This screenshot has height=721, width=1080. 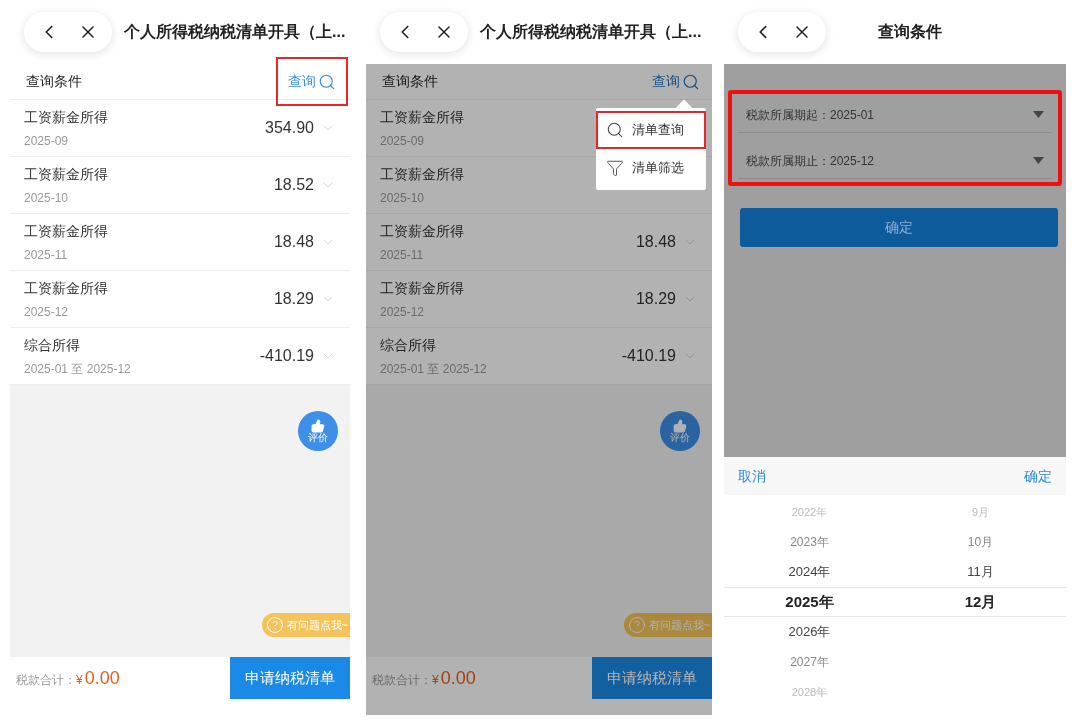 What do you see at coordinates (809, 572) in the screenshot?
I see `picker-option: 2024年` at bounding box center [809, 572].